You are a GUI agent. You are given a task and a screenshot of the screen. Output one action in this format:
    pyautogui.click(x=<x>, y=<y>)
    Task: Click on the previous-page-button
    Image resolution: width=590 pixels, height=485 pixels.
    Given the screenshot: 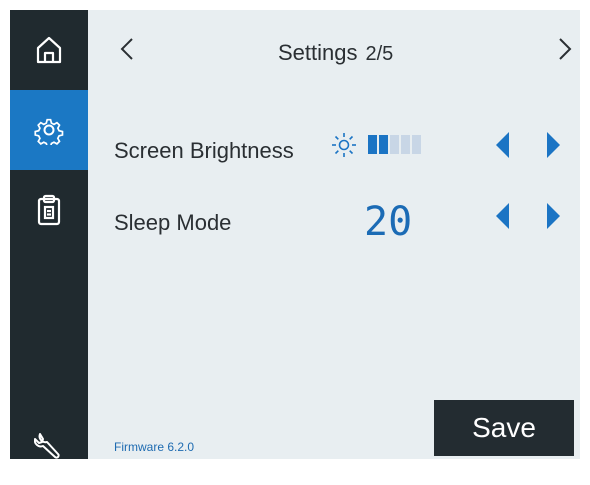 What is the action you would take?
    pyautogui.click(x=127, y=51)
    